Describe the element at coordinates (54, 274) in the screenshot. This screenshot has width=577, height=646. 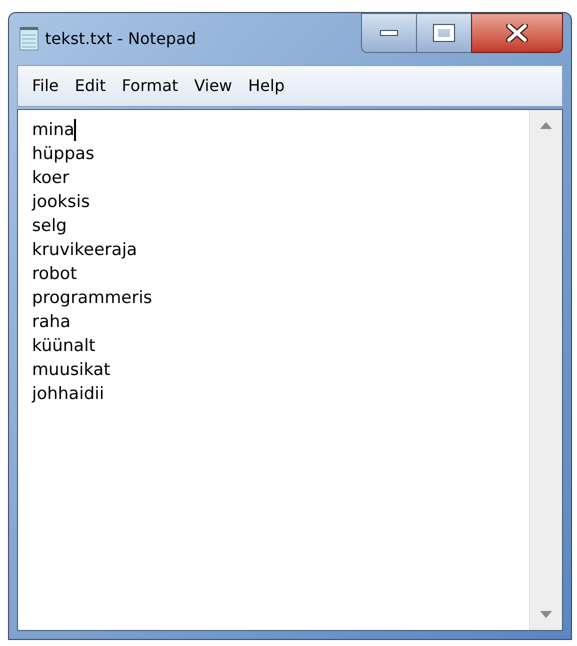
I see `text-line: robot` at that location.